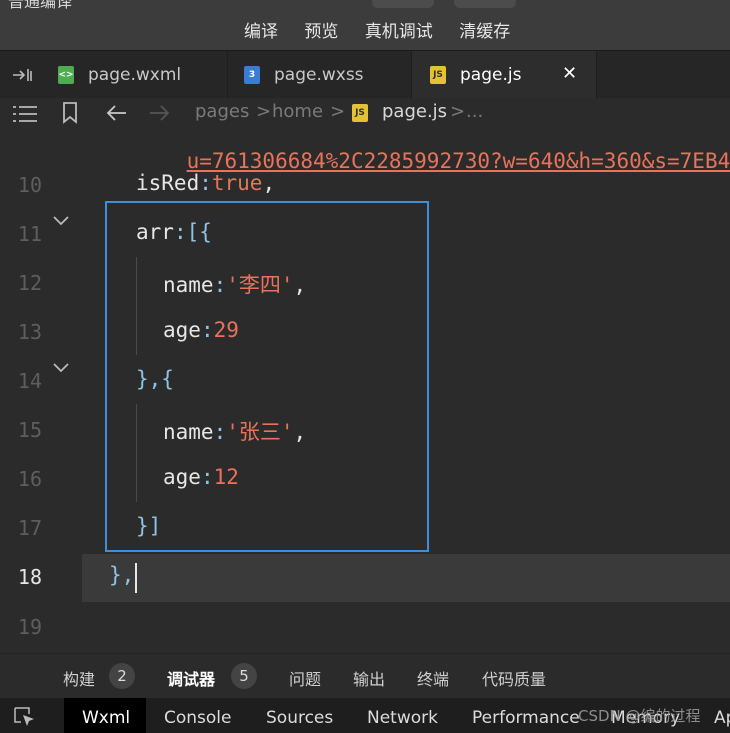 The height and width of the screenshot is (733, 730). I want to click on code-line-13: age:29, so click(201, 330).